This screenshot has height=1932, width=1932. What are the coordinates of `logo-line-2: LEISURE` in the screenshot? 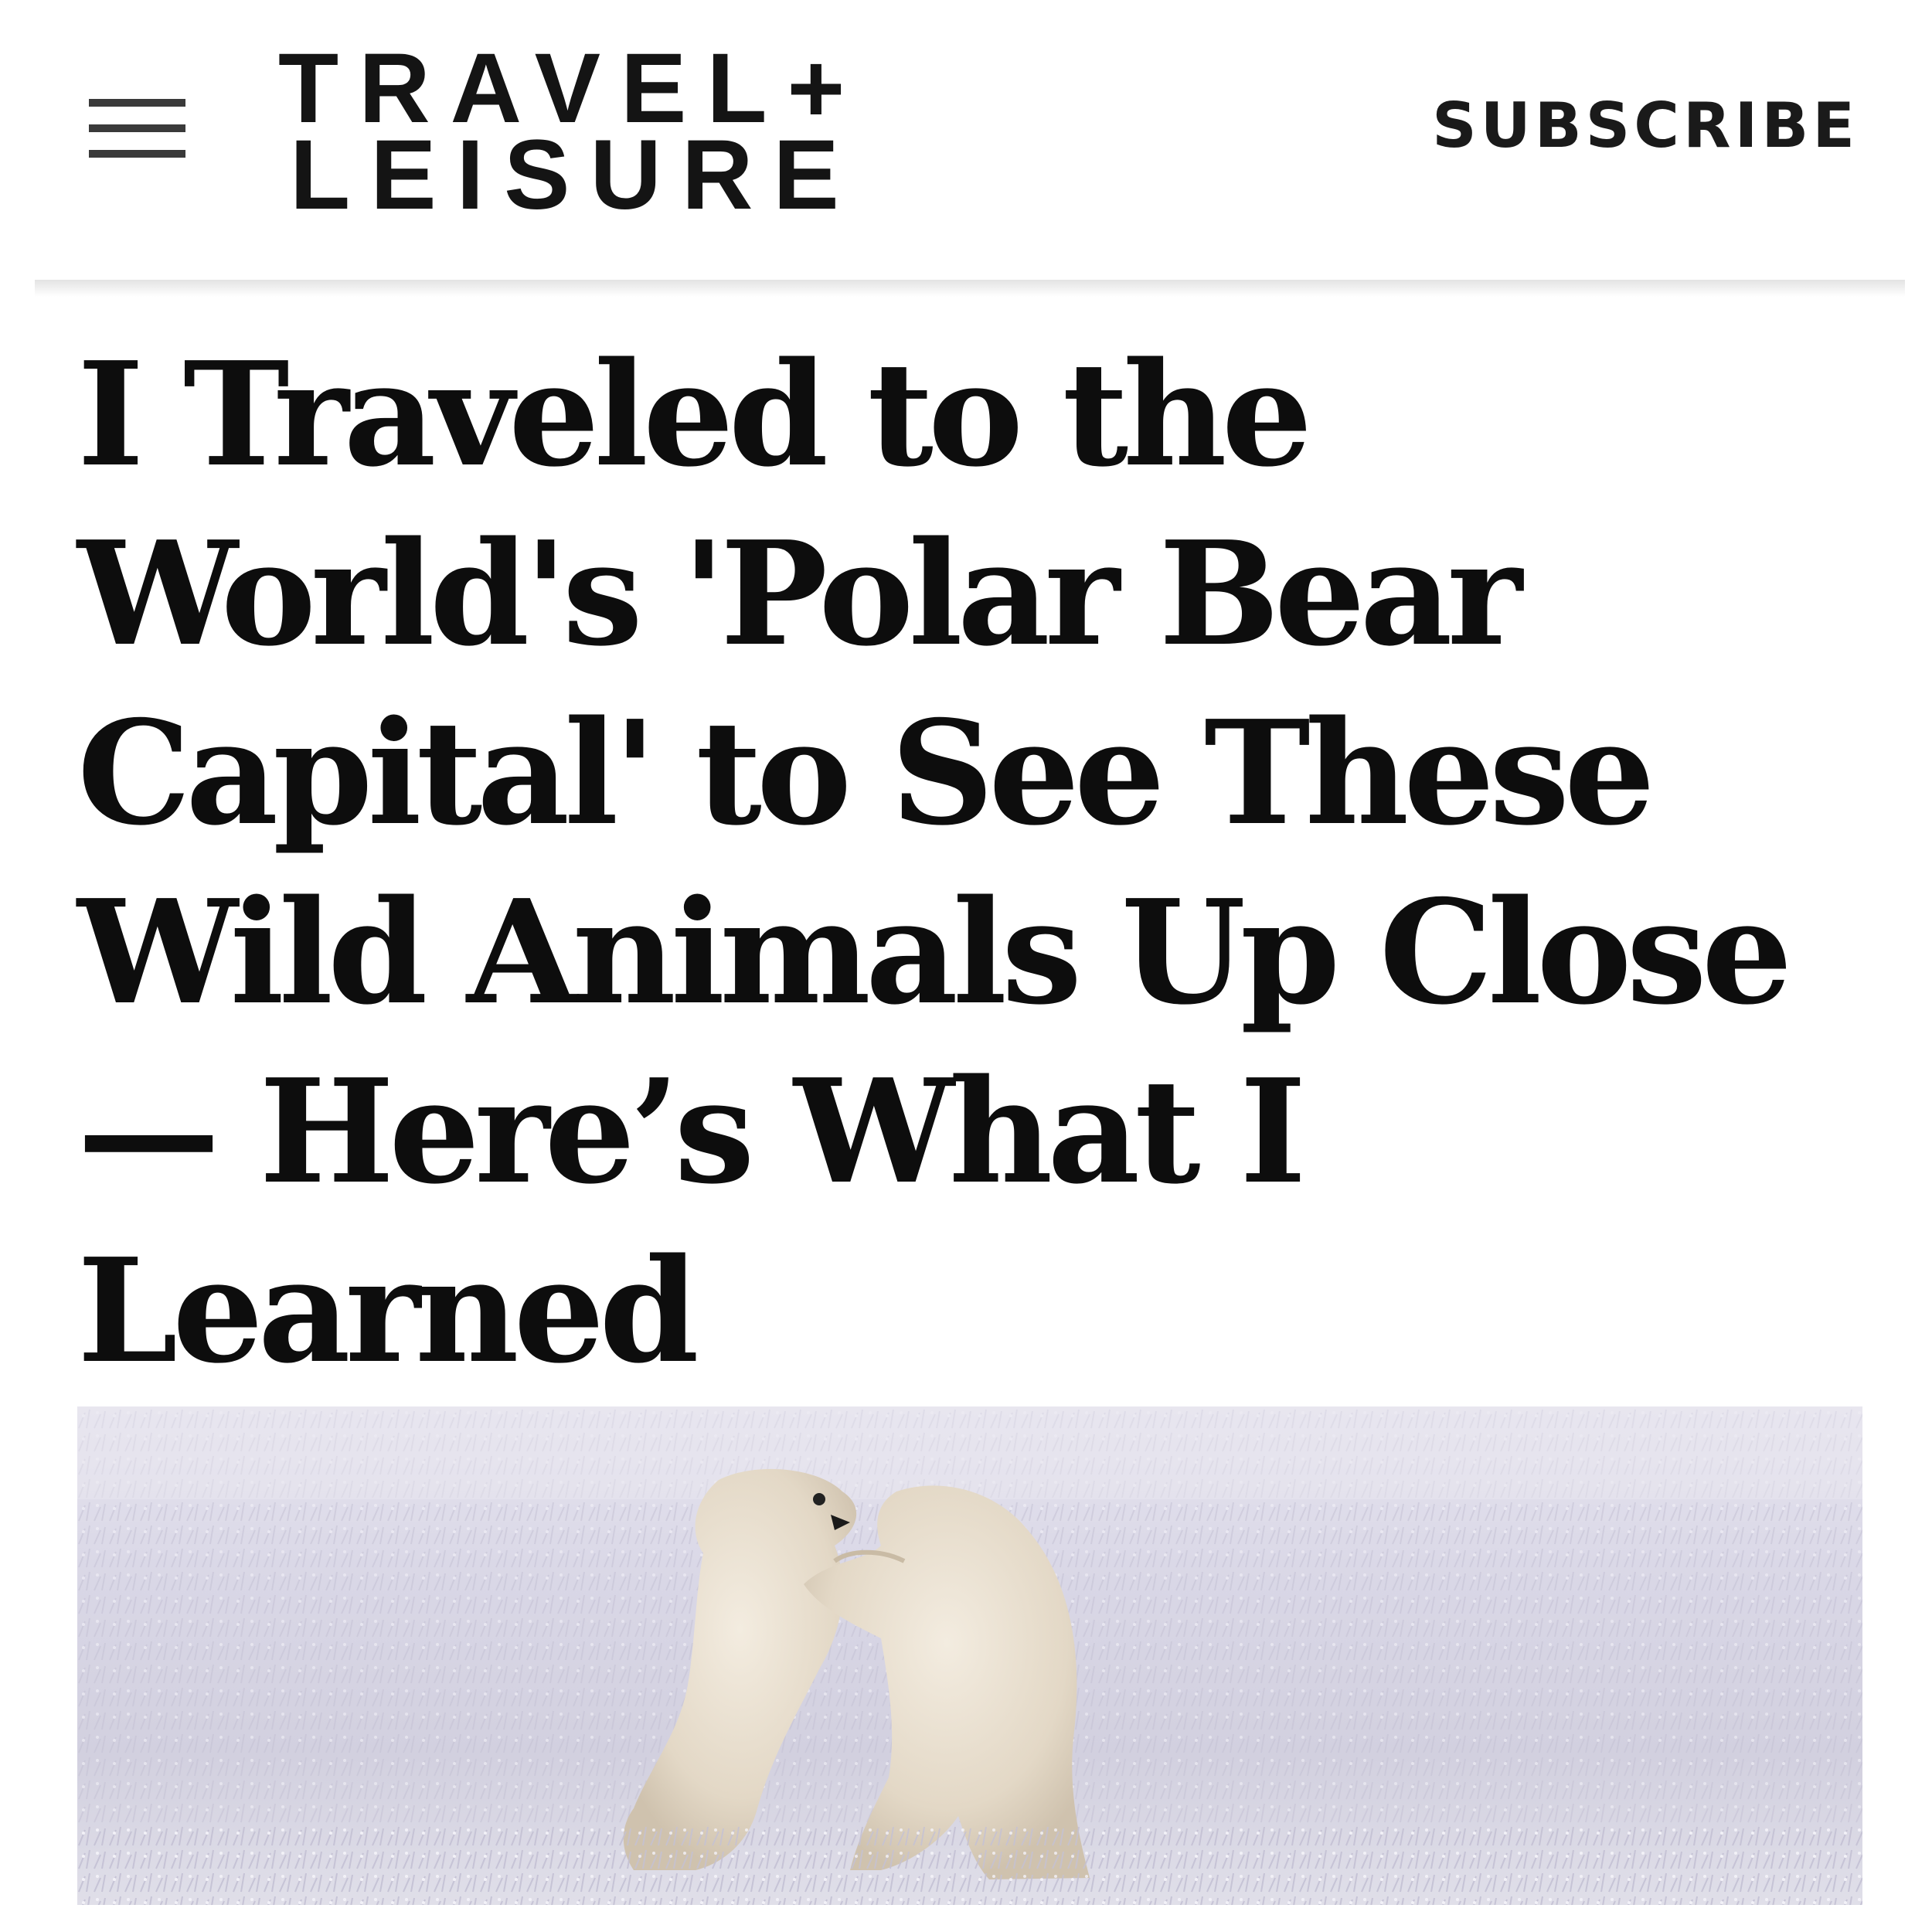 It's located at (574, 175).